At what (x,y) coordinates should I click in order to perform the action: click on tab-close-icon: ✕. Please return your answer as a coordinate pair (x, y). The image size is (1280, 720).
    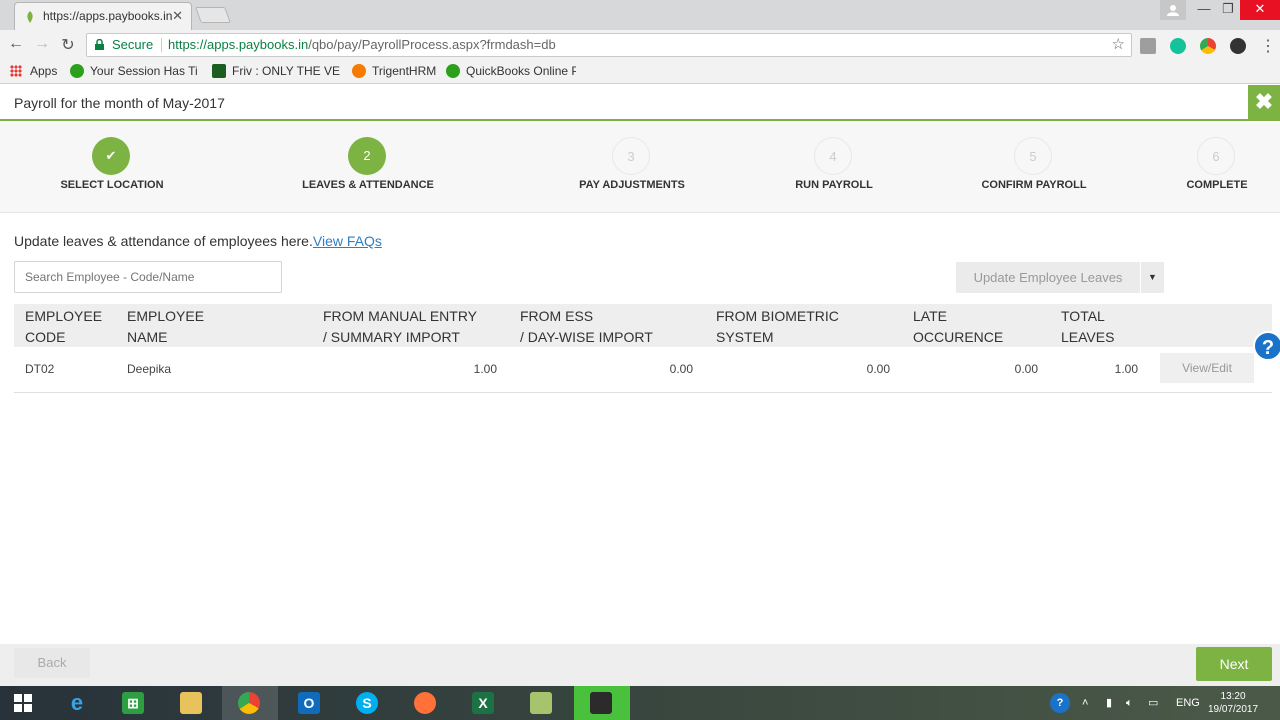
    Looking at the image, I should click on (177, 16).